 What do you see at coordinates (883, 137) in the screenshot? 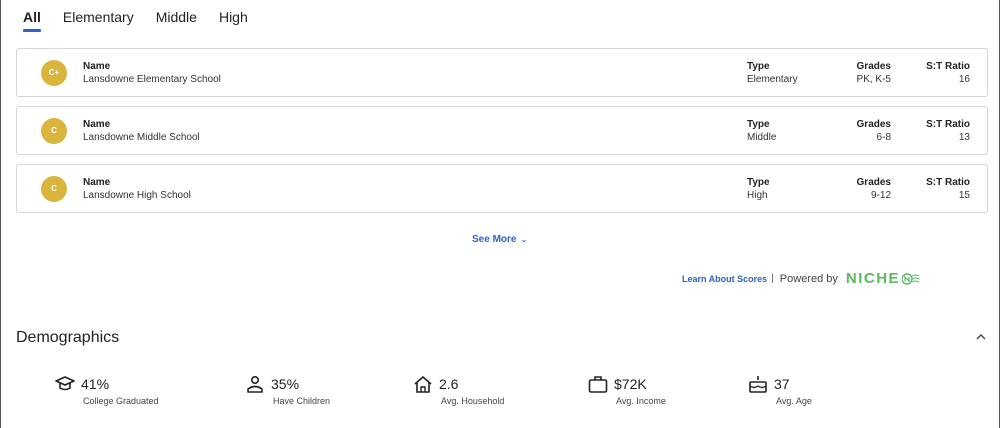
I see `school-grades: 6-8` at bounding box center [883, 137].